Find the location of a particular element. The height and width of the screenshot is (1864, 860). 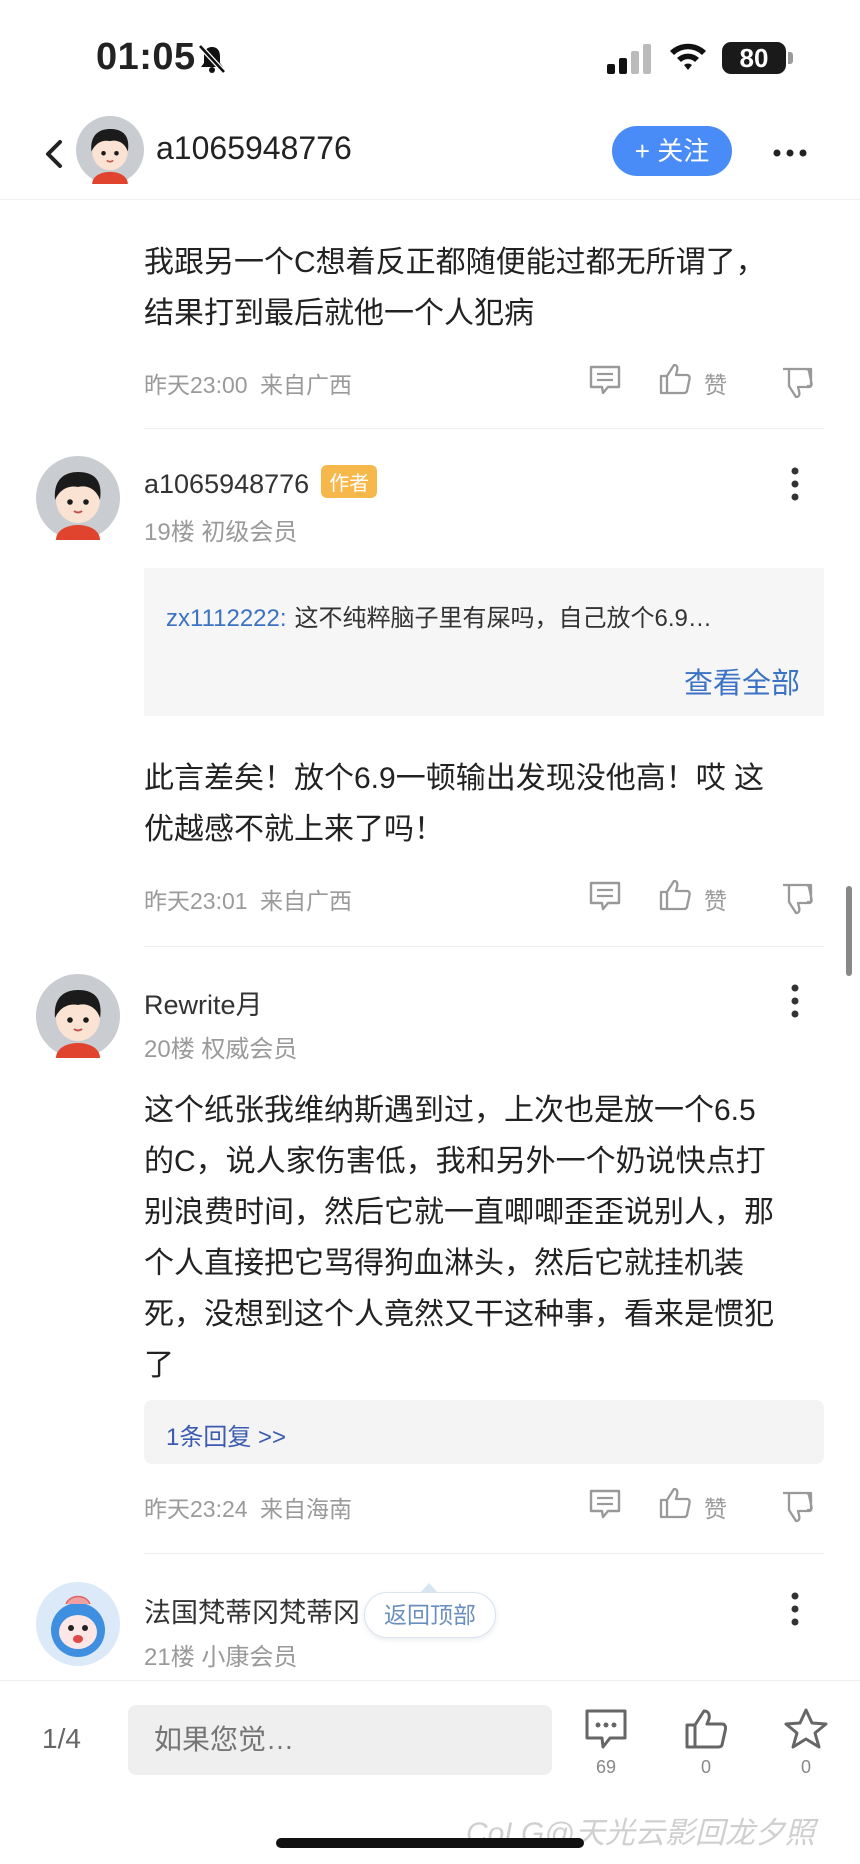

home-indicator is located at coordinates (430, 1843).